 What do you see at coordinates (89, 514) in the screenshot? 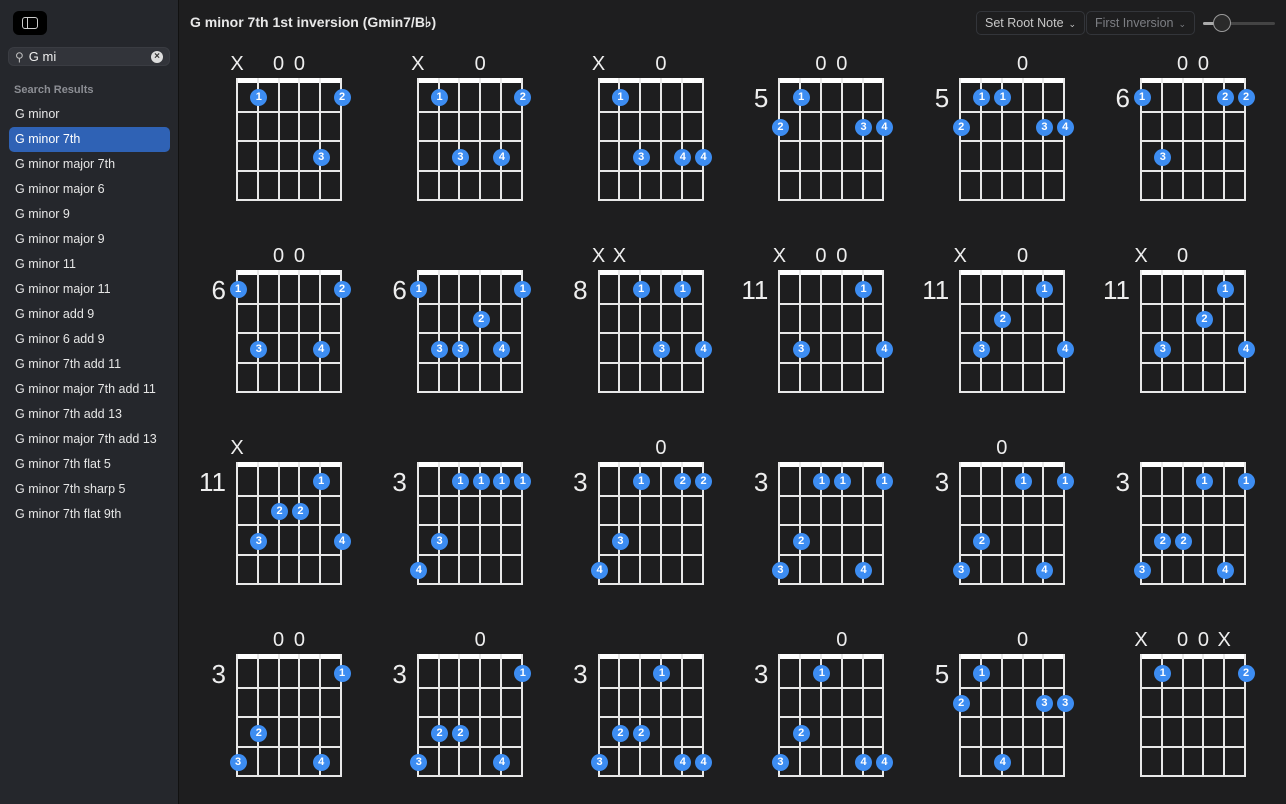
I see `sidebar-item: G minor 7th flat 9th` at bounding box center [89, 514].